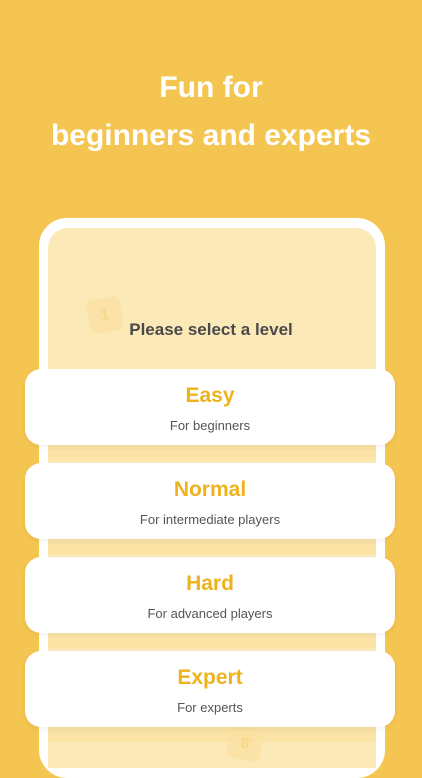 The width and height of the screenshot is (422, 778). Describe the element at coordinates (245, 743) in the screenshot. I see `number-tile-decoration: 8` at that location.